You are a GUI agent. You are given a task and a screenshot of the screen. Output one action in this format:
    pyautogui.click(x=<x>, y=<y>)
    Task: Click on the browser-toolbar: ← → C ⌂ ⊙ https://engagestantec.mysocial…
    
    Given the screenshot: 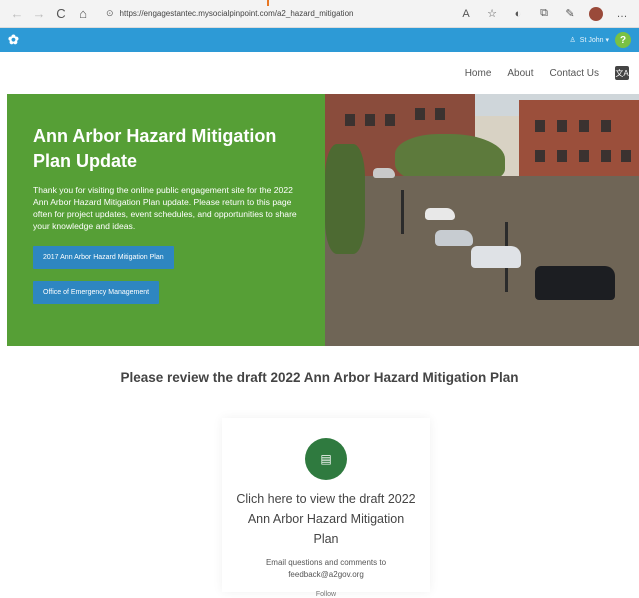 What is the action you would take?
    pyautogui.click(x=319, y=14)
    